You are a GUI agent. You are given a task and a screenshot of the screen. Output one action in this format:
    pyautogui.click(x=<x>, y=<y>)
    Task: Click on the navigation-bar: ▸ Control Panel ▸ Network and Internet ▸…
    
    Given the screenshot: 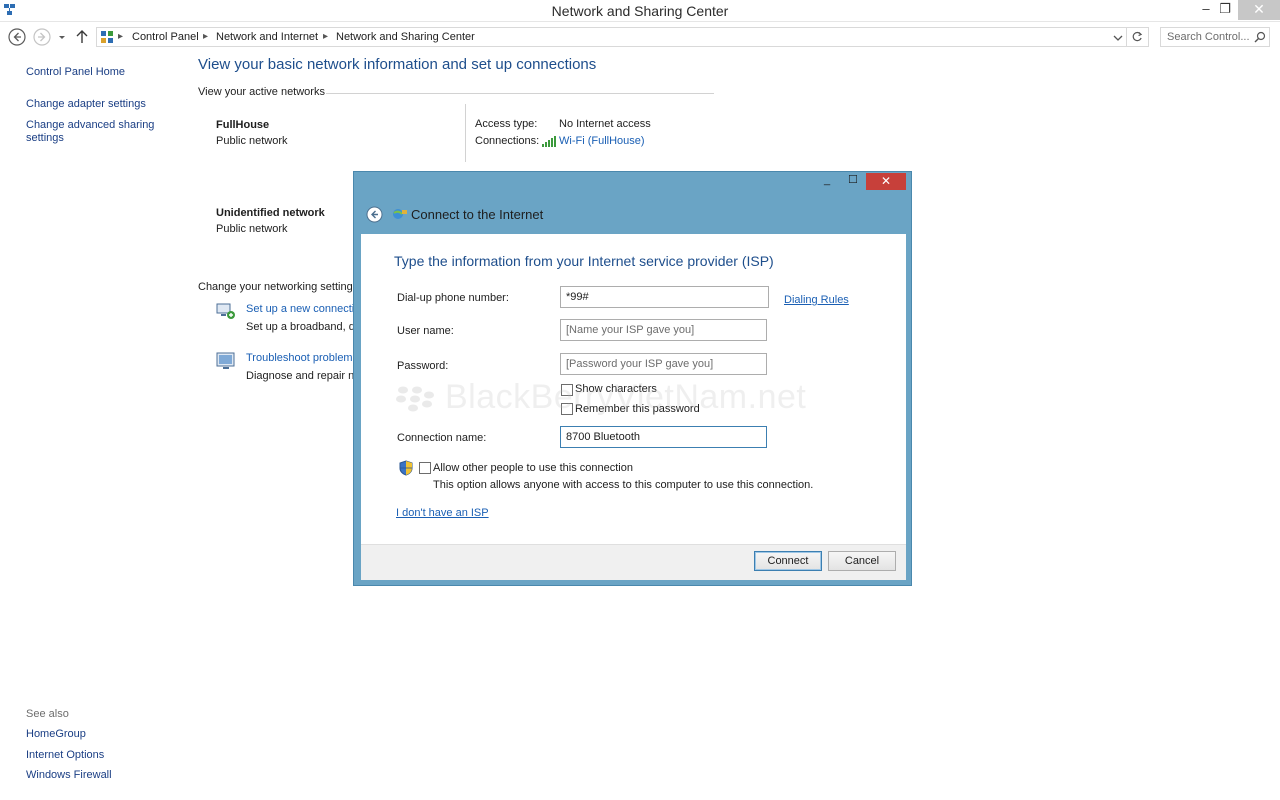 What is the action you would take?
    pyautogui.click(x=640, y=37)
    